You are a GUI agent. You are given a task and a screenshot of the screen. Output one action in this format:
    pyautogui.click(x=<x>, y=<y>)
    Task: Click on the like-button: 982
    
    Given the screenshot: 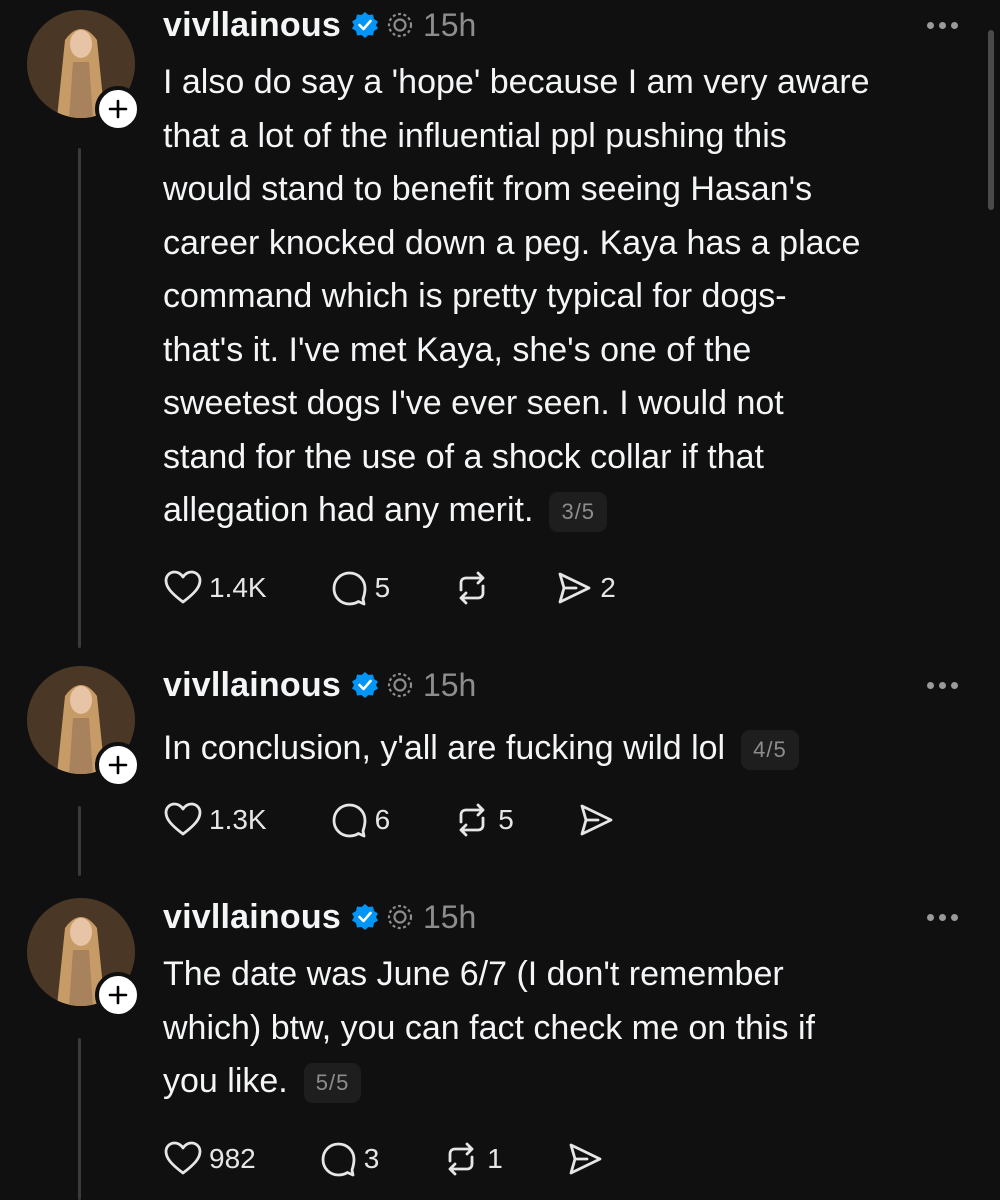 What is the action you would take?
    pyautogui.click(x=209, y=1159)
    